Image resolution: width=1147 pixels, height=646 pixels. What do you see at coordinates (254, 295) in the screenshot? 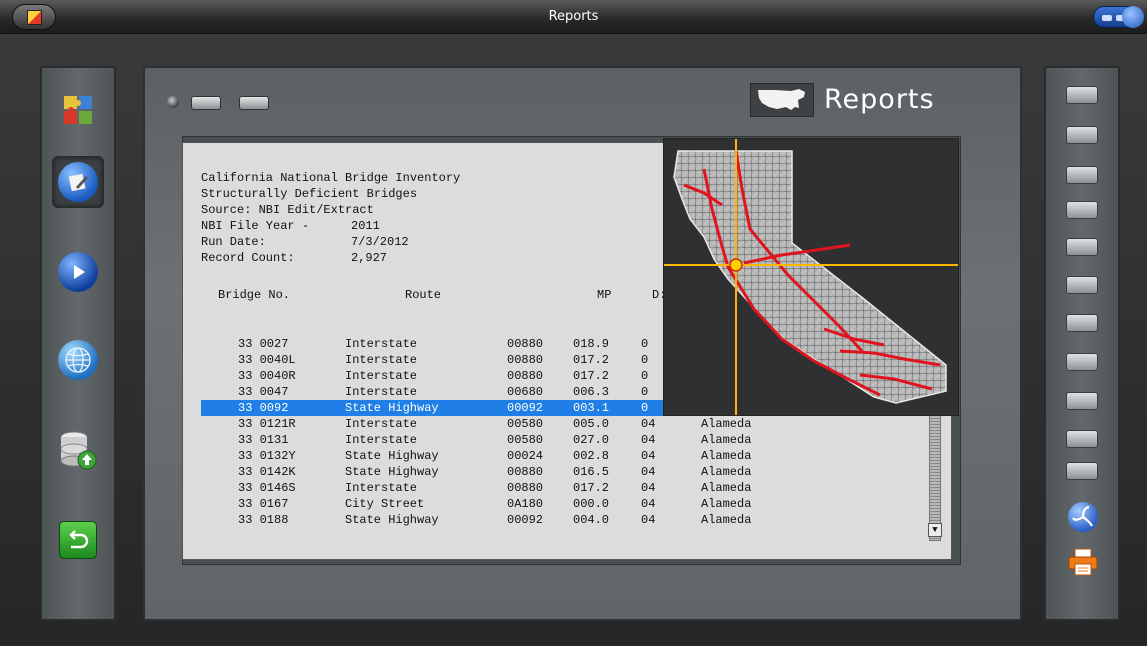
I see `column-header-bridge-no: Bridge No.` at bounding box center [254, 295].